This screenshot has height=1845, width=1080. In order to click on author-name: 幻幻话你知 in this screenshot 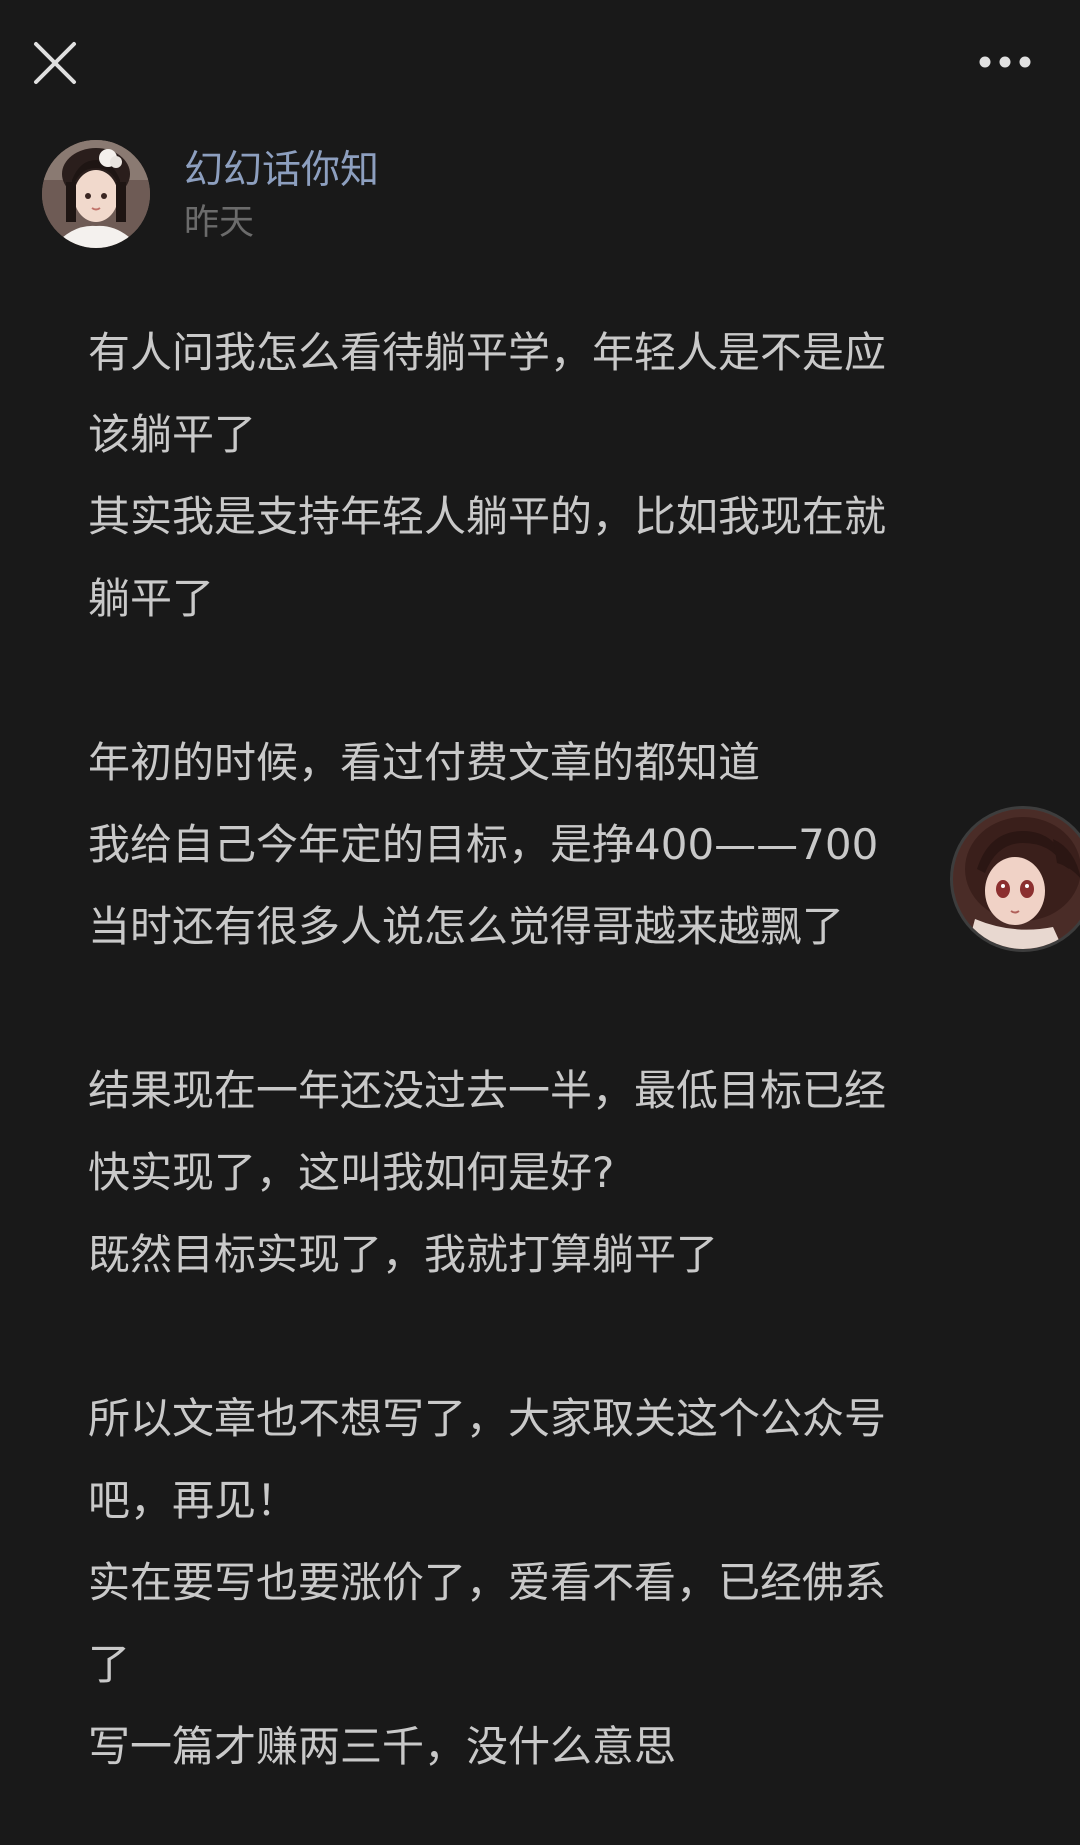, I will do `click(281, 171)`.